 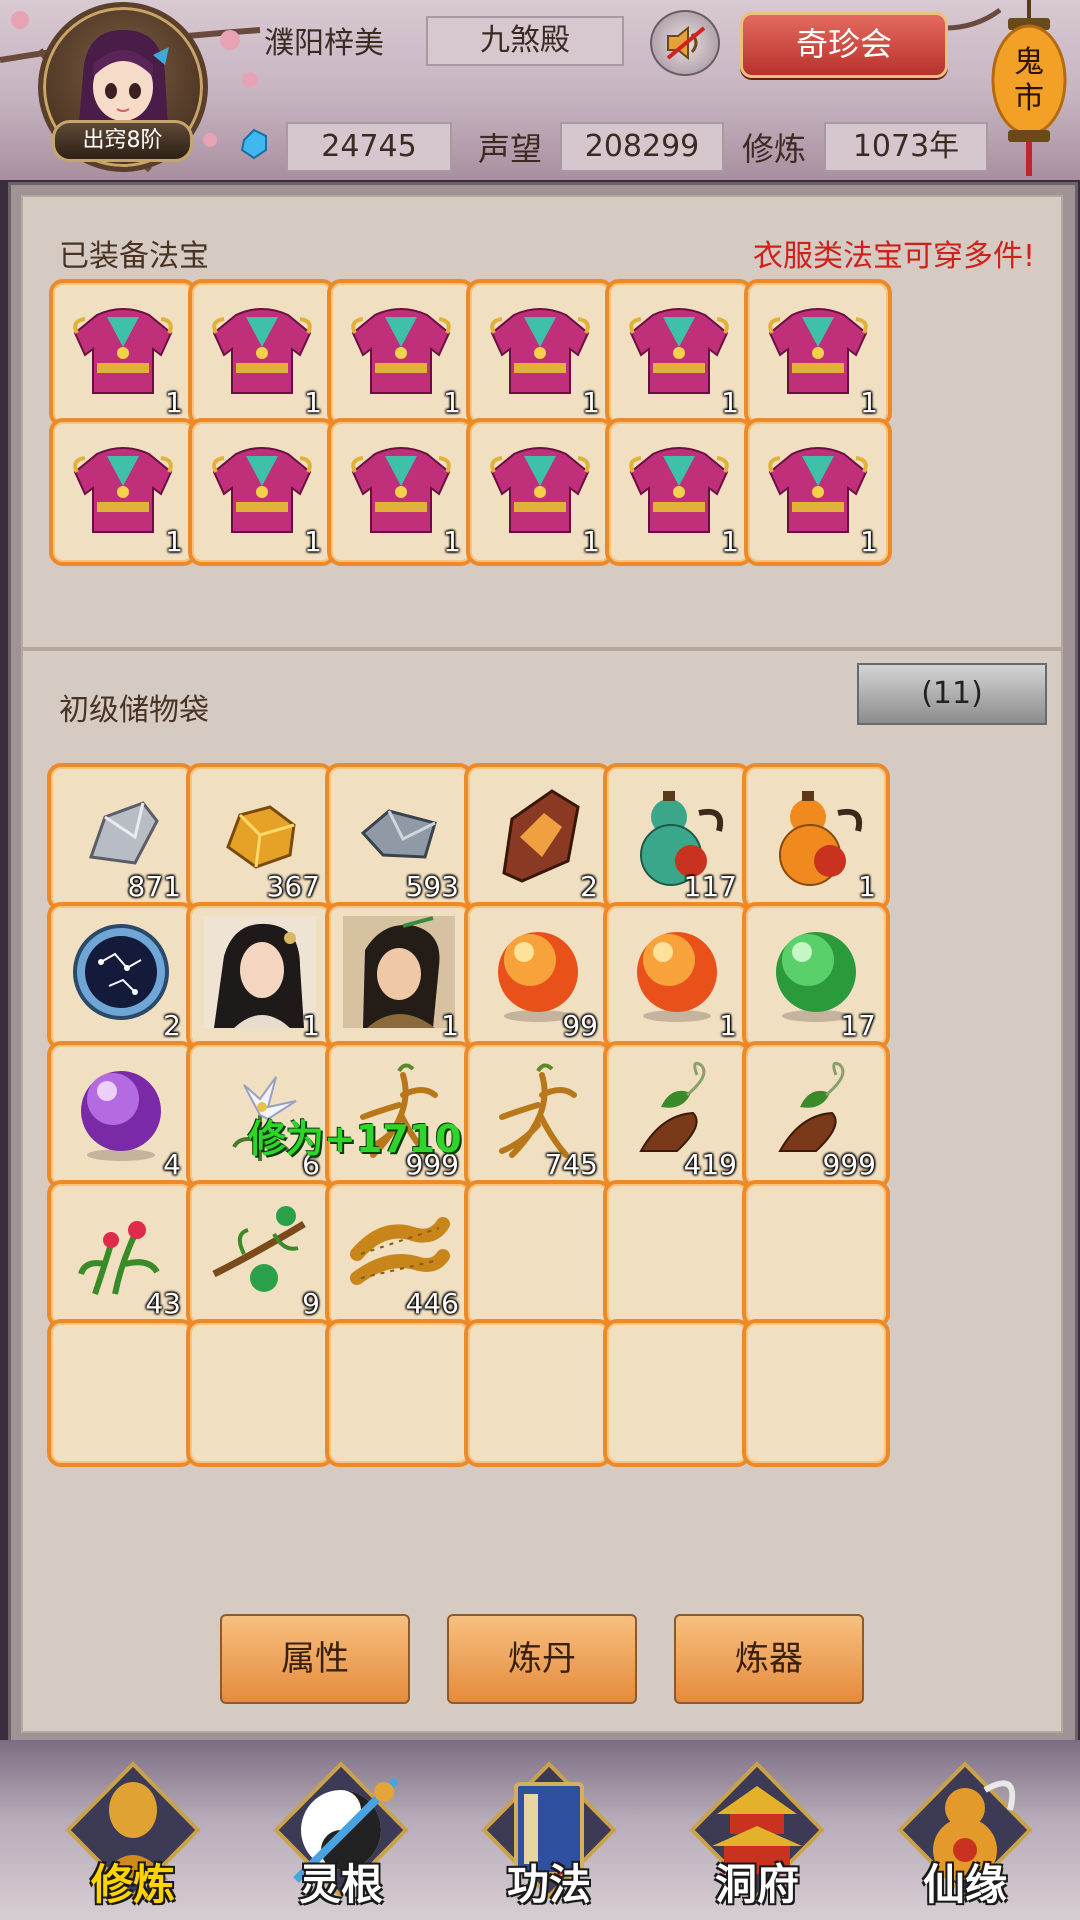 What do you see at coordinates (432, 886) in the screenshot?
I see `item-quantity: 593` at bounding box center [432, 886].